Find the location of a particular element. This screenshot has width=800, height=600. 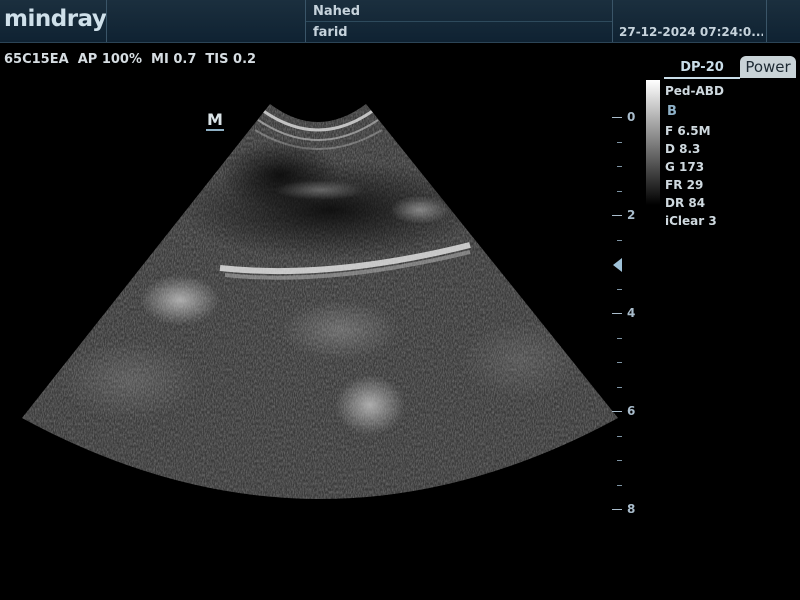

param-depth: D 8.3 is located at coordinates (683, 149).